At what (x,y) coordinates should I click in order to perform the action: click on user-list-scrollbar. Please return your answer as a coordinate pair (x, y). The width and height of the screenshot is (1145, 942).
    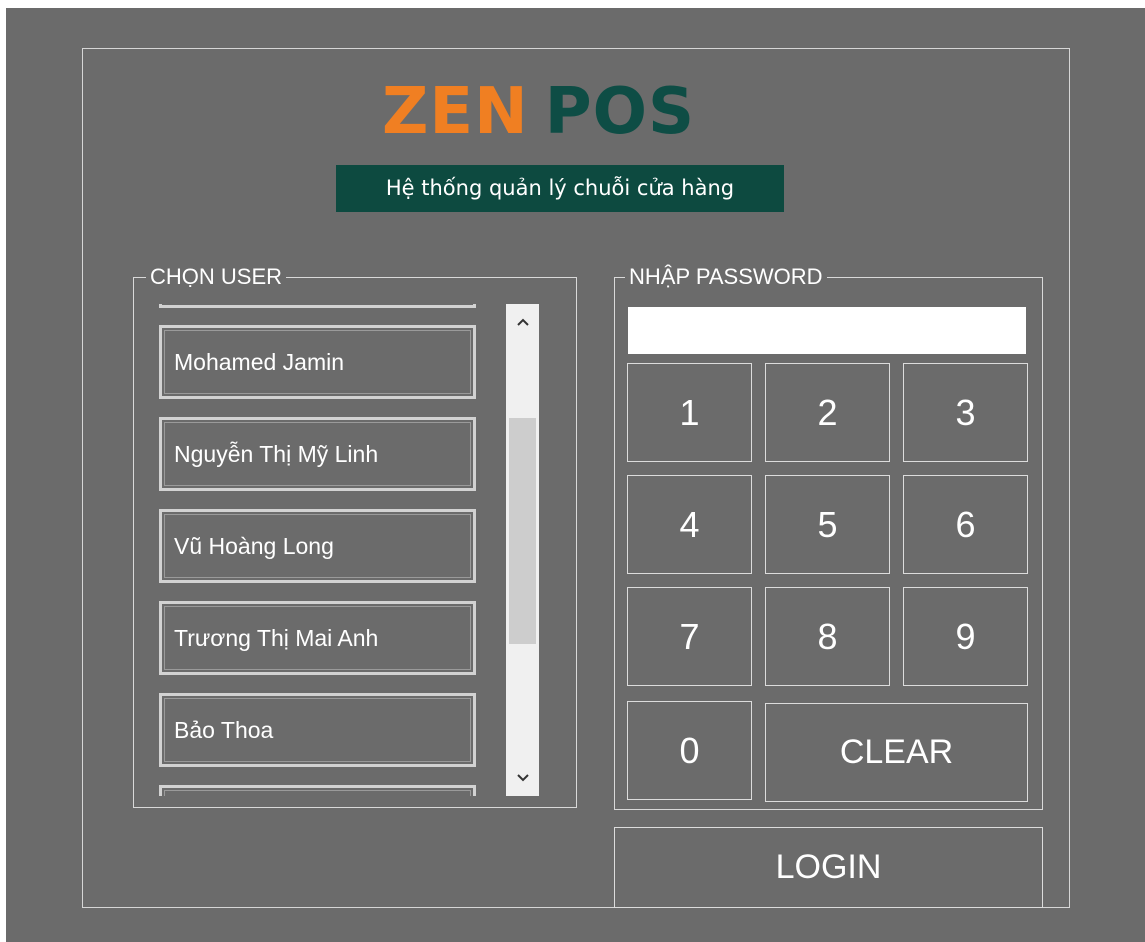
    Looking at the image, I should click on (522, 550).